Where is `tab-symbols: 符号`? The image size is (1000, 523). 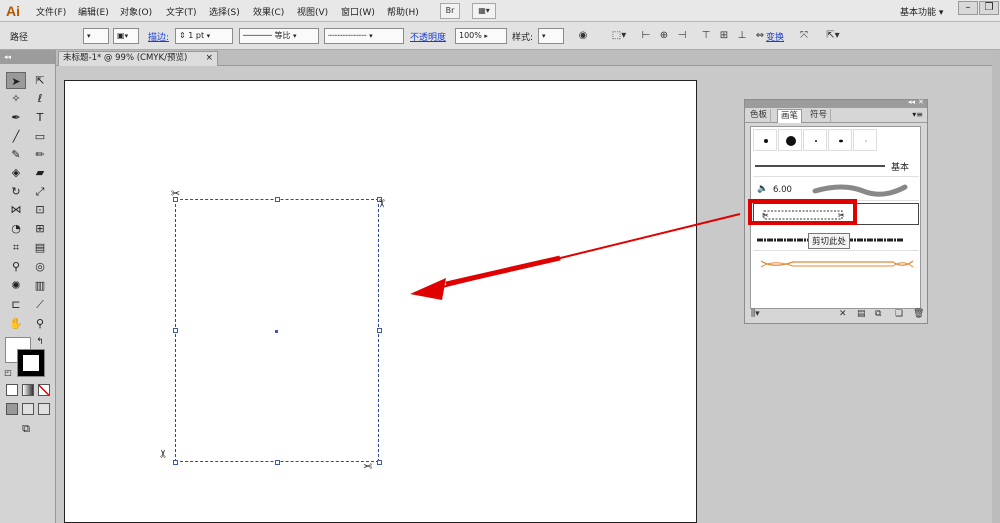 tab-symbols: 符号 is located at coordinates (819, 116).